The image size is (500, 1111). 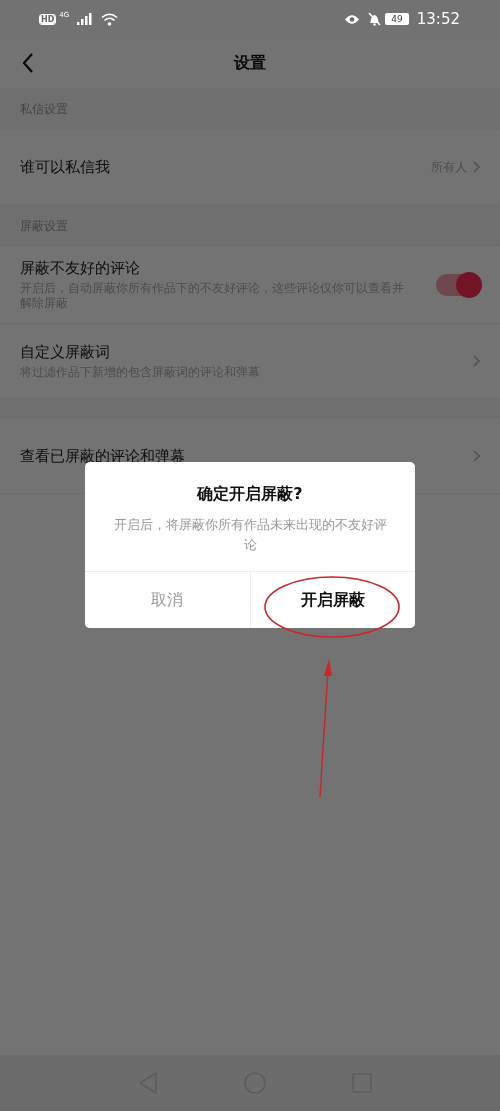 I want to click on eye-icon, so click(x=352, y=19).